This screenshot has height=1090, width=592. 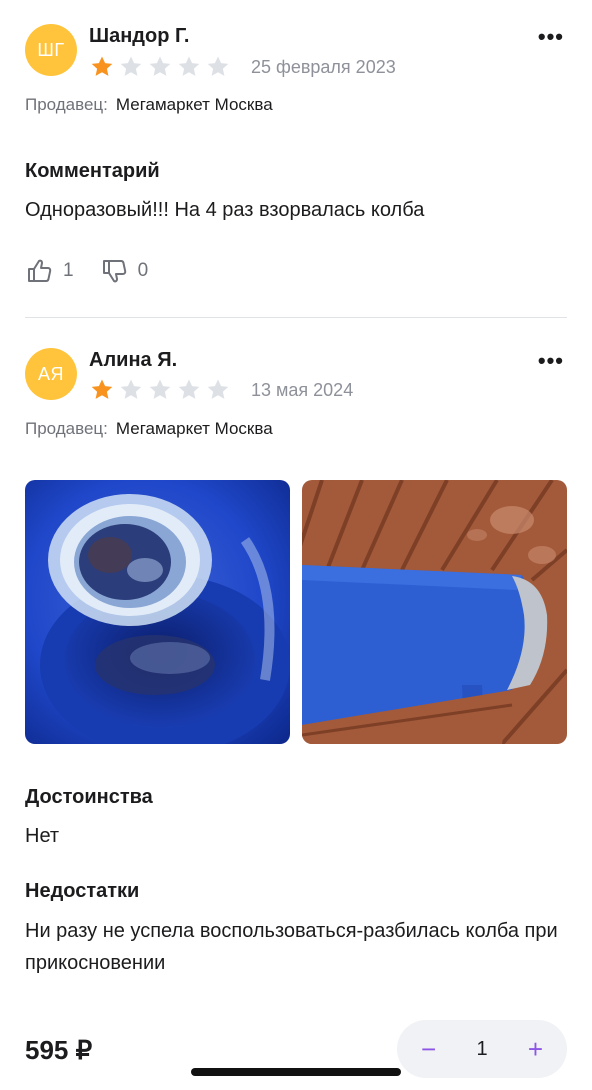 I want to click on pros-title: Достоинства, so click(x=89, y=797).